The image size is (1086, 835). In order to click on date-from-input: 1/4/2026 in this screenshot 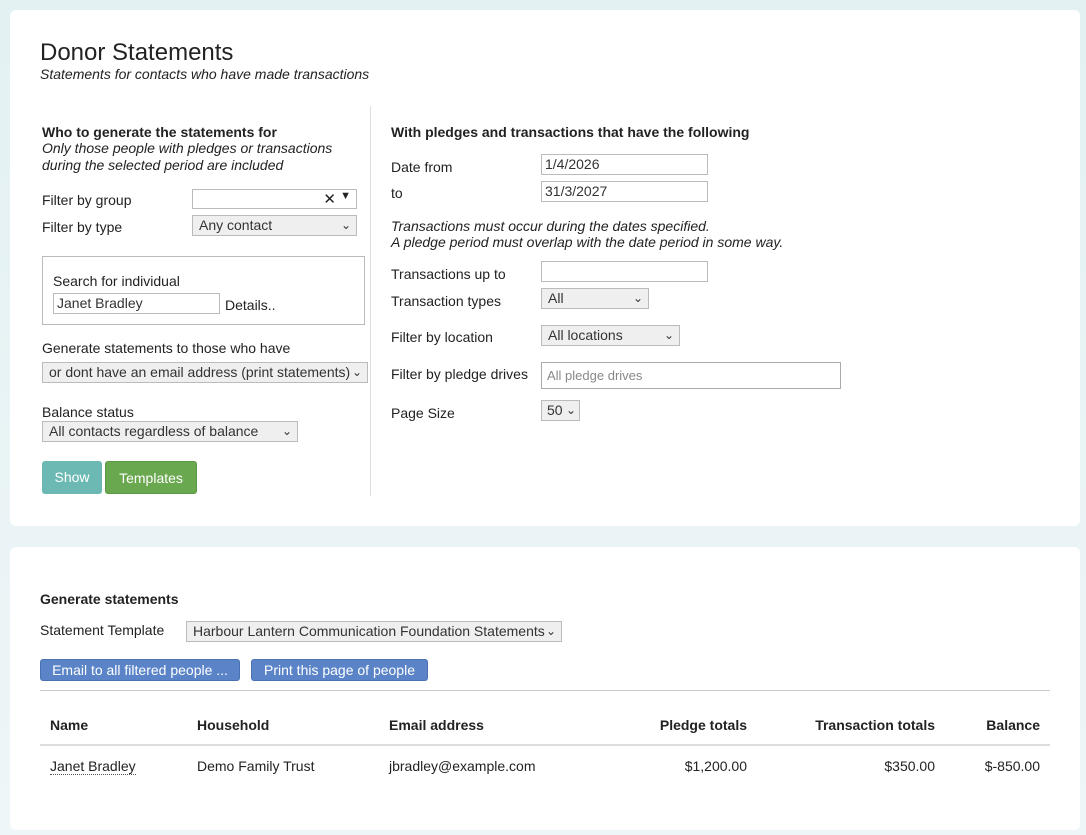, I will do `click(624, 164)`.